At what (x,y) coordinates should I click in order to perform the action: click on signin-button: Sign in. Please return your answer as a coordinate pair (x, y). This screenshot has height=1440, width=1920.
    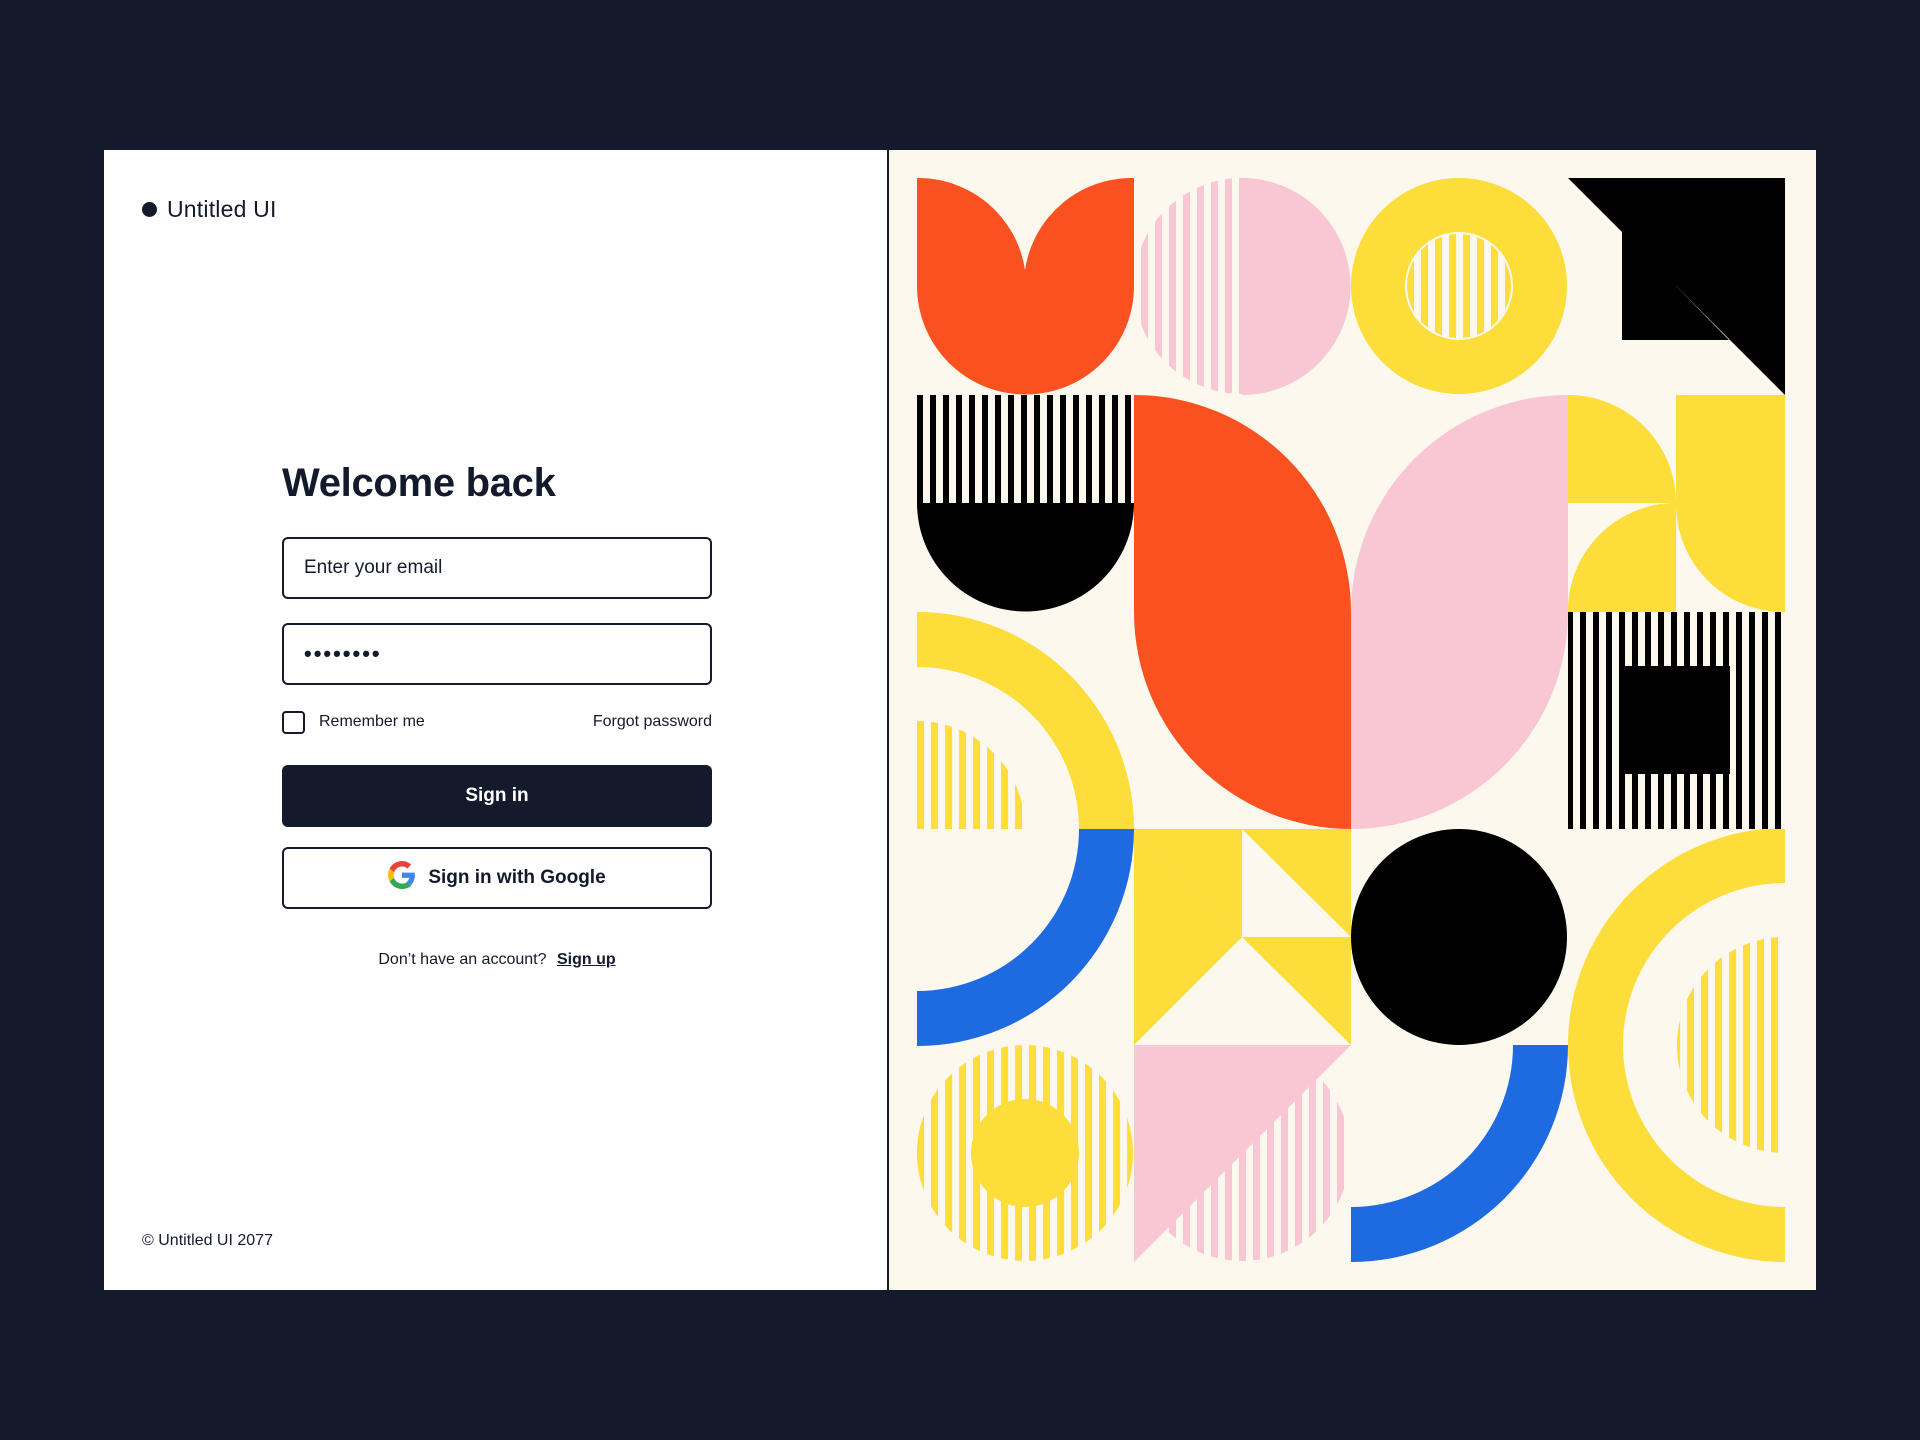
    Looking at the image, I should click on (497, 796).